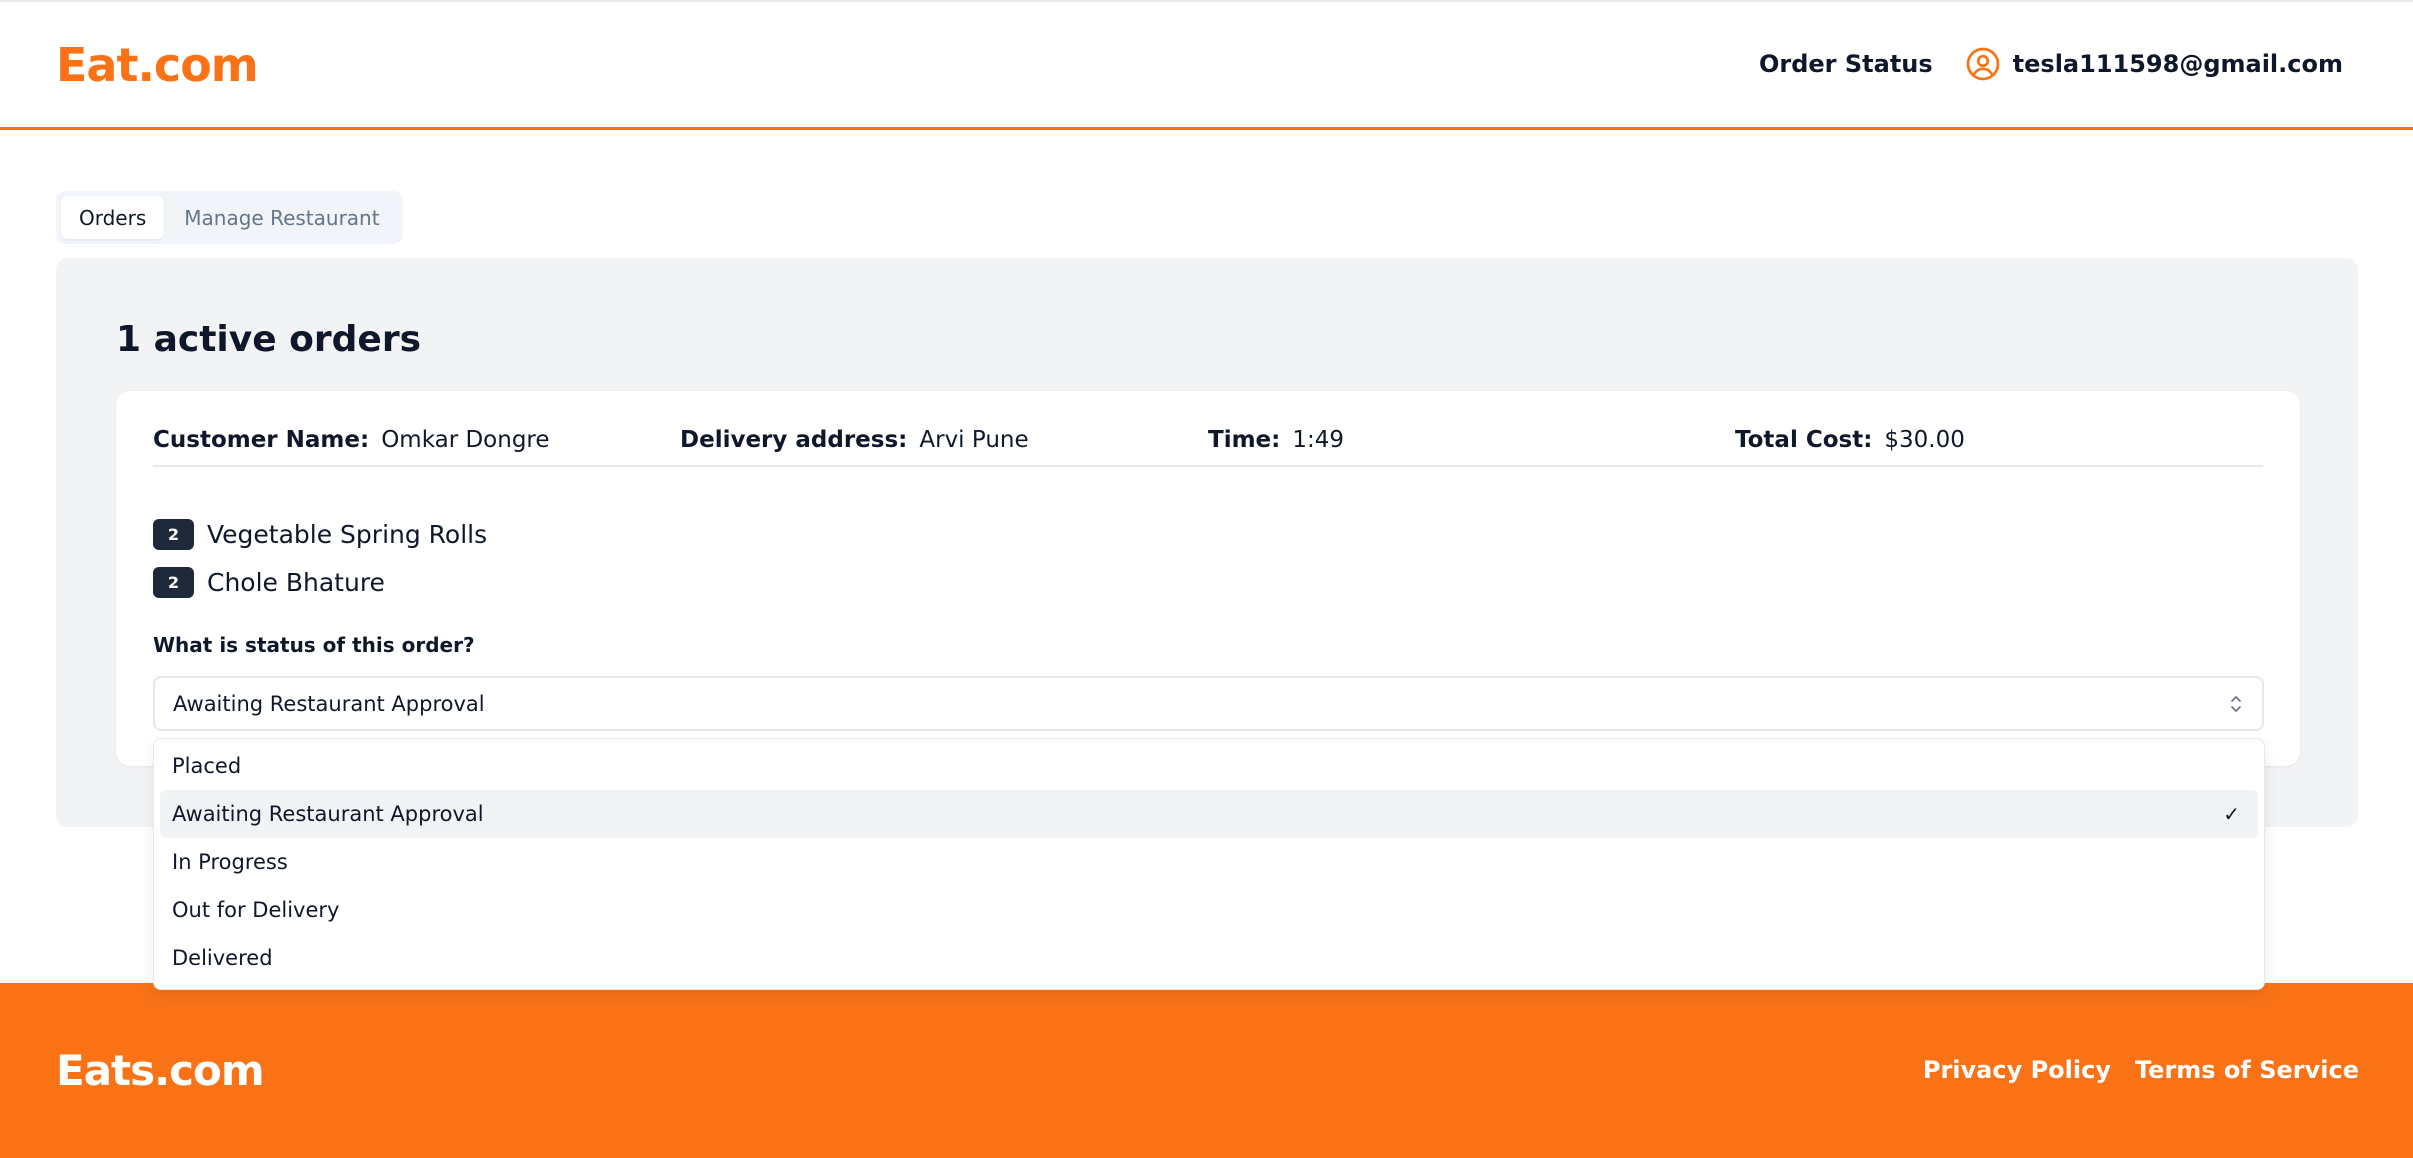 The height and width of the screenshot is (1158, 2413). I want to click on footer-logo: Eats.com, so click(160, 1070).